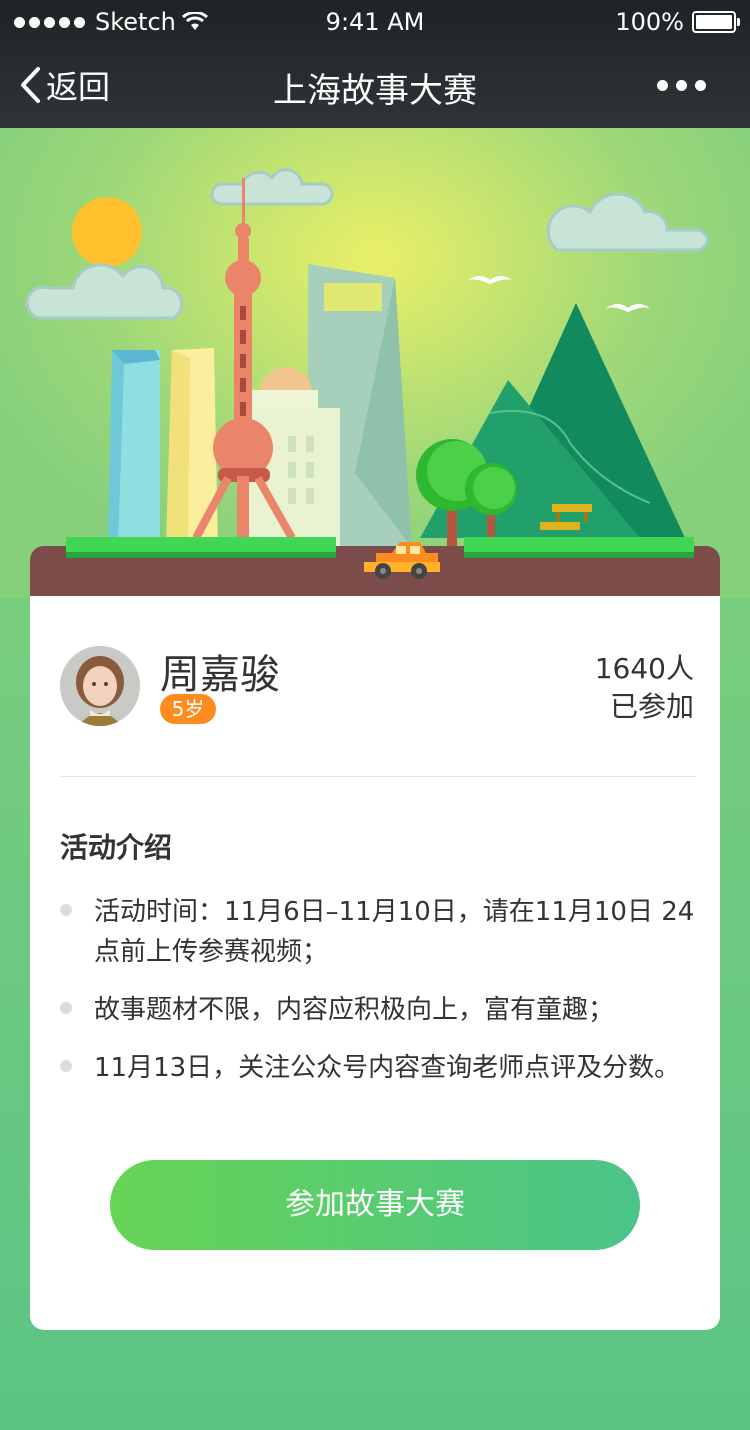 The image size is (750, 1430). Describe the element at coordinates (651, 706) in the screenshot. I see `participants-label: 已参加` at that location.